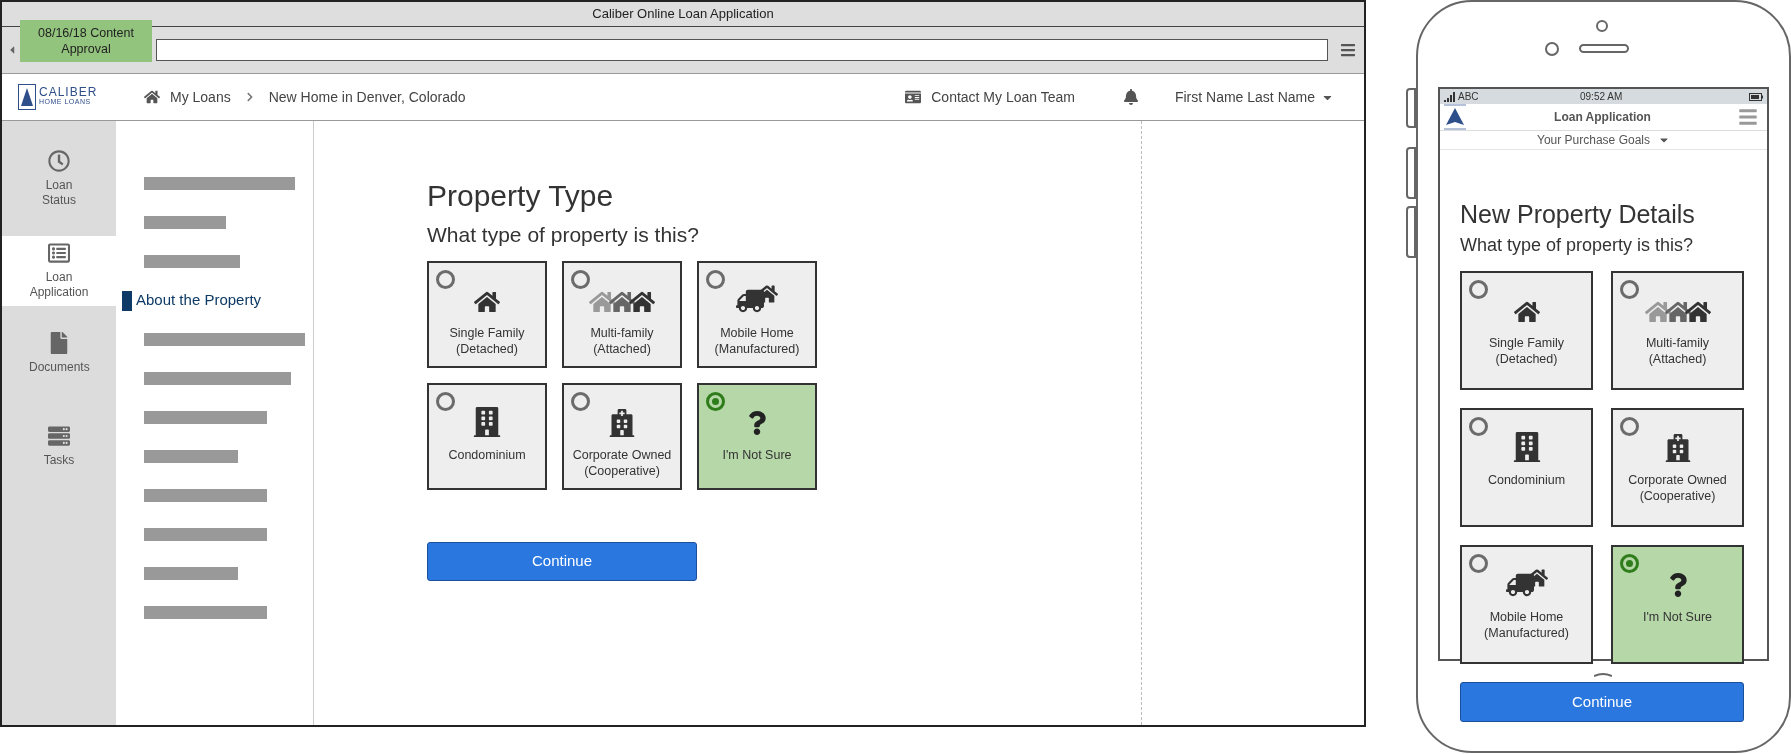 The width and height of the screenshot is (1791, 754). I want to click on rail-label: Documents, so click(59, 367).